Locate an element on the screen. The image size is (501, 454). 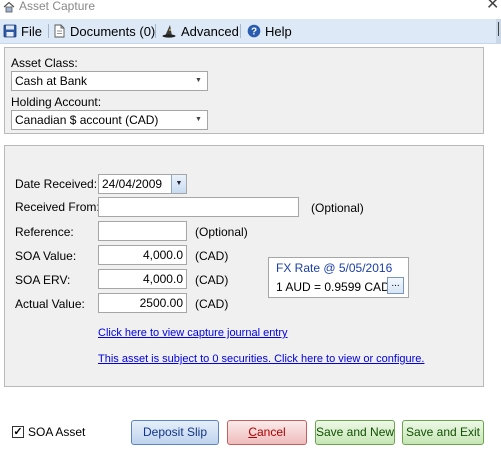
asset-class-label: Asset Class: is located at coordinates (44, 63).